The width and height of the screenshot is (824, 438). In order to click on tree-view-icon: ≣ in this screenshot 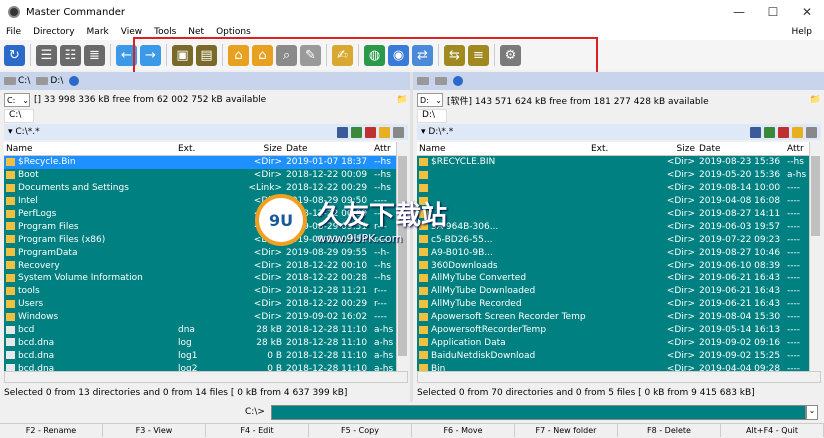, I will do `click(94, 55)`.